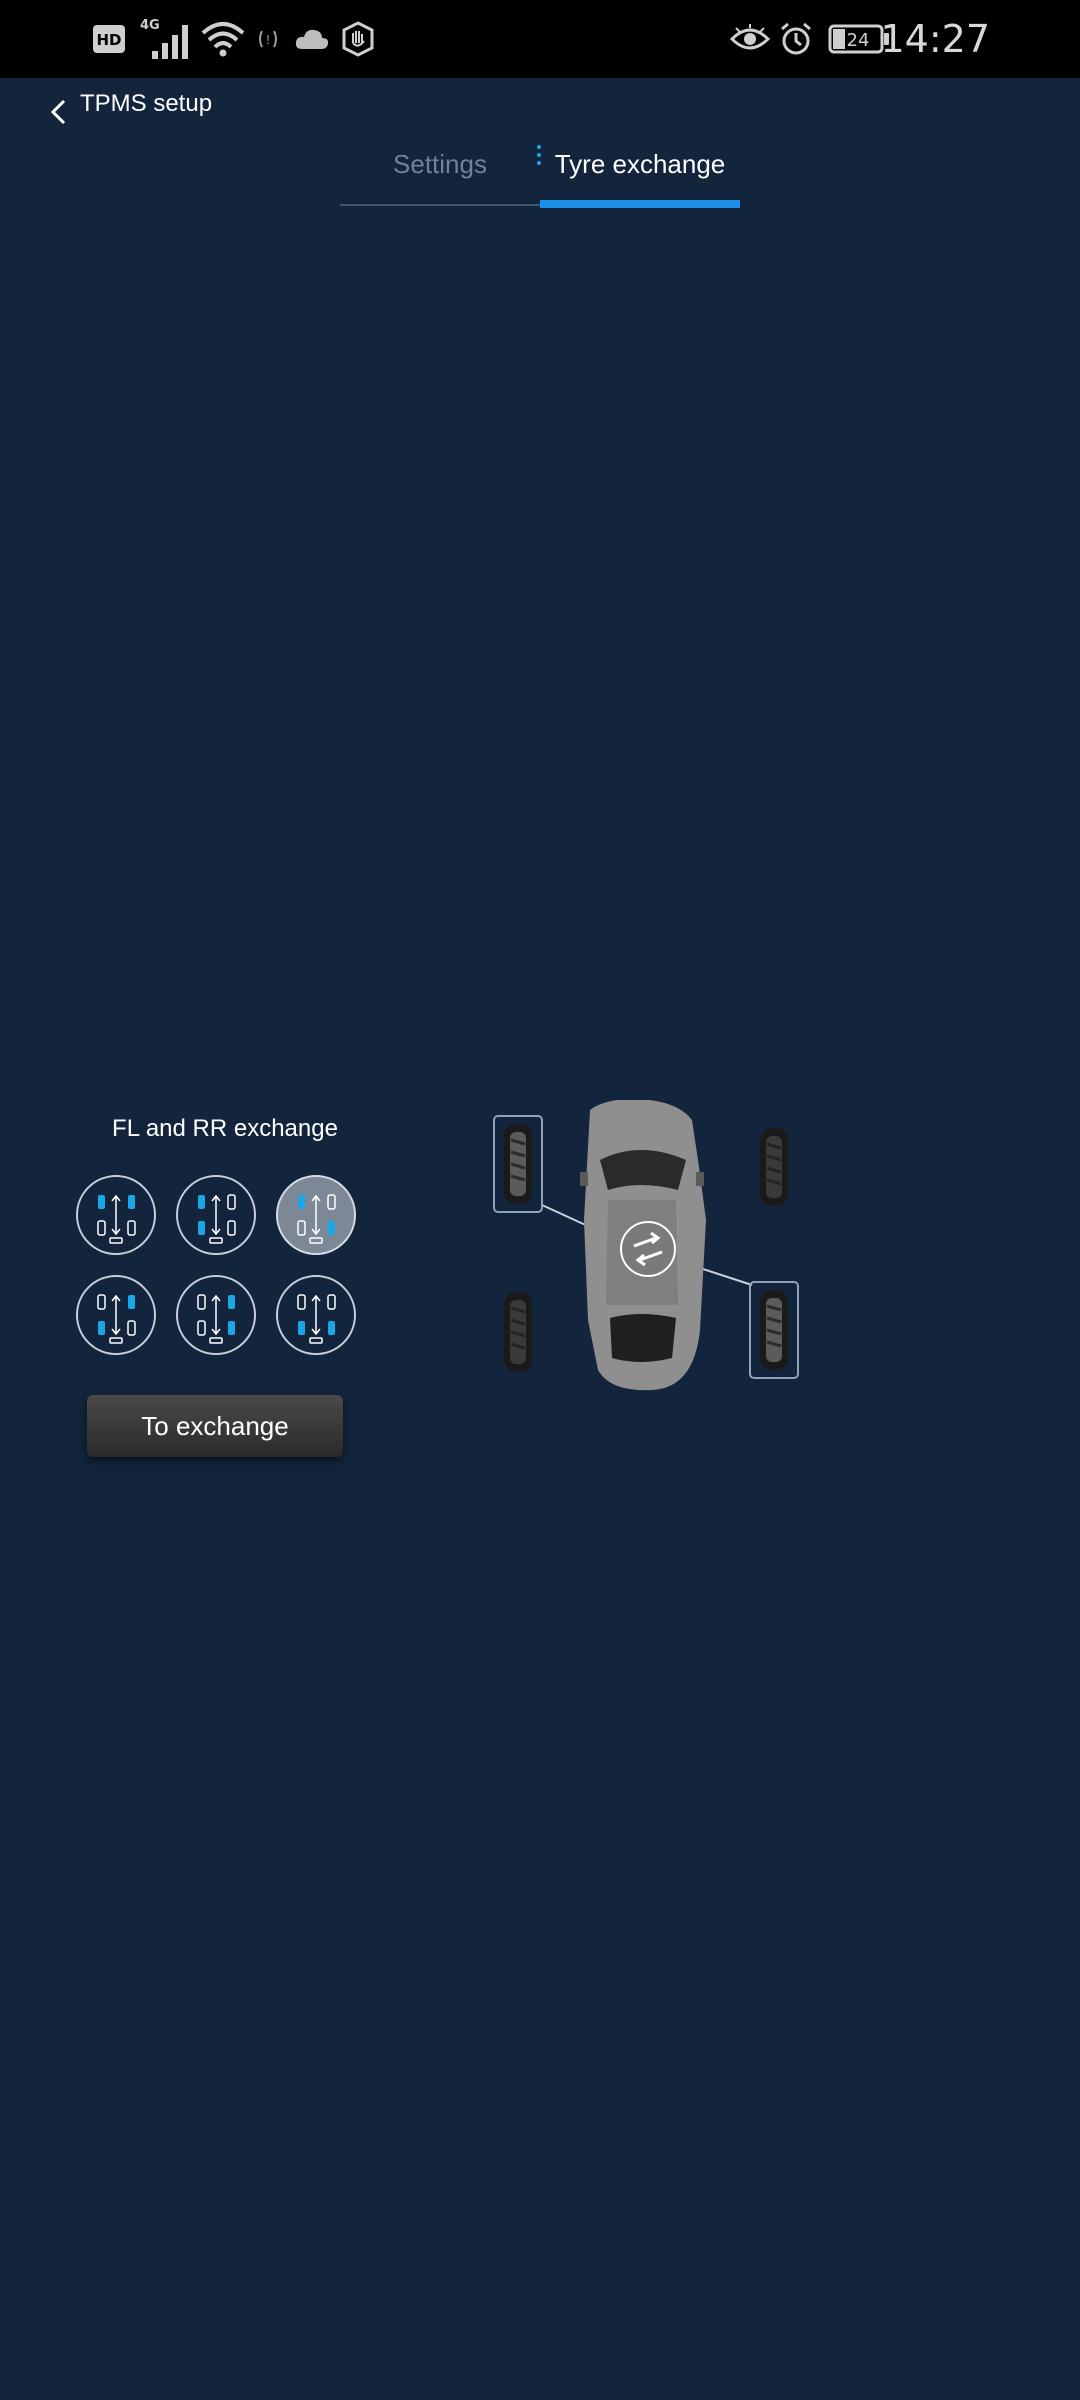 This screenshot has height=2400, width=1080. I want to click on fr-tyre-icon, so click(774, 1167).